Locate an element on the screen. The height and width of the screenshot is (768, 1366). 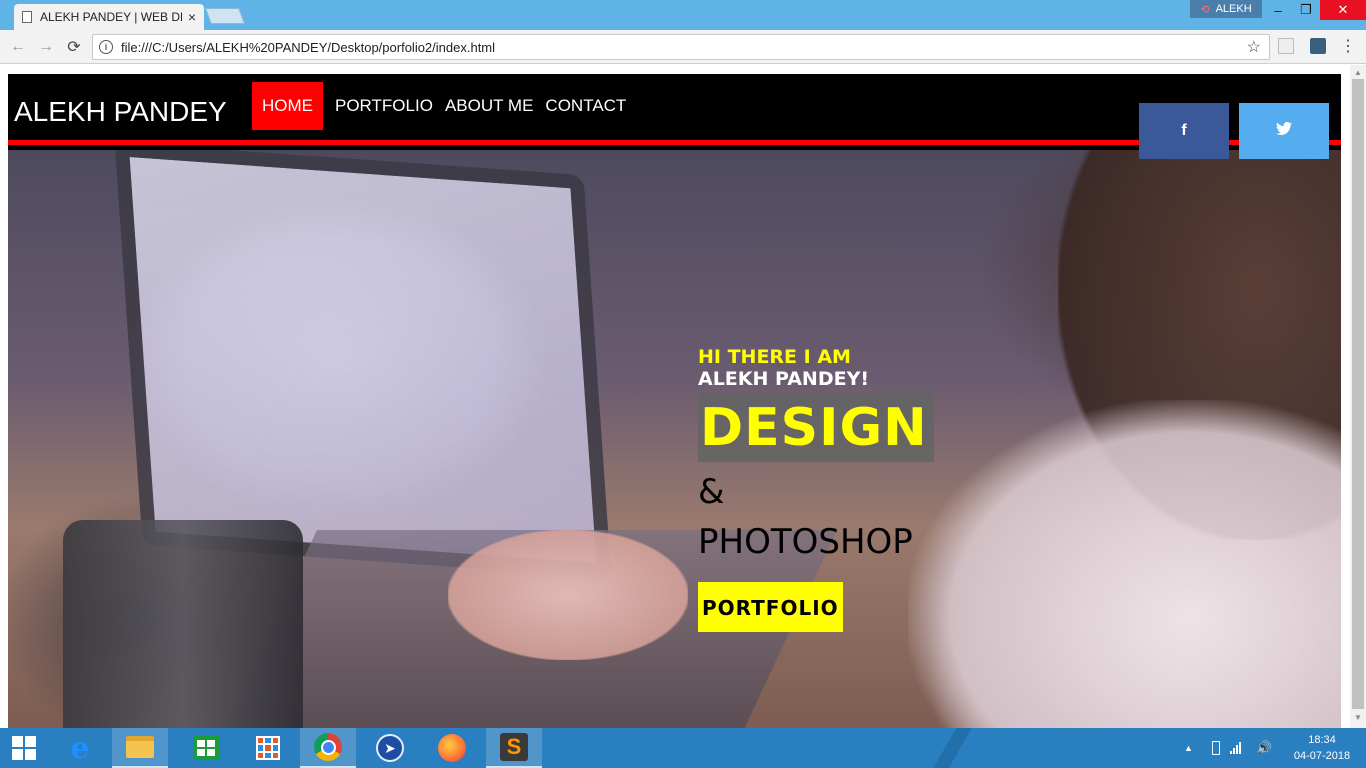
firefox-icon is located at coordinates (452, 748).